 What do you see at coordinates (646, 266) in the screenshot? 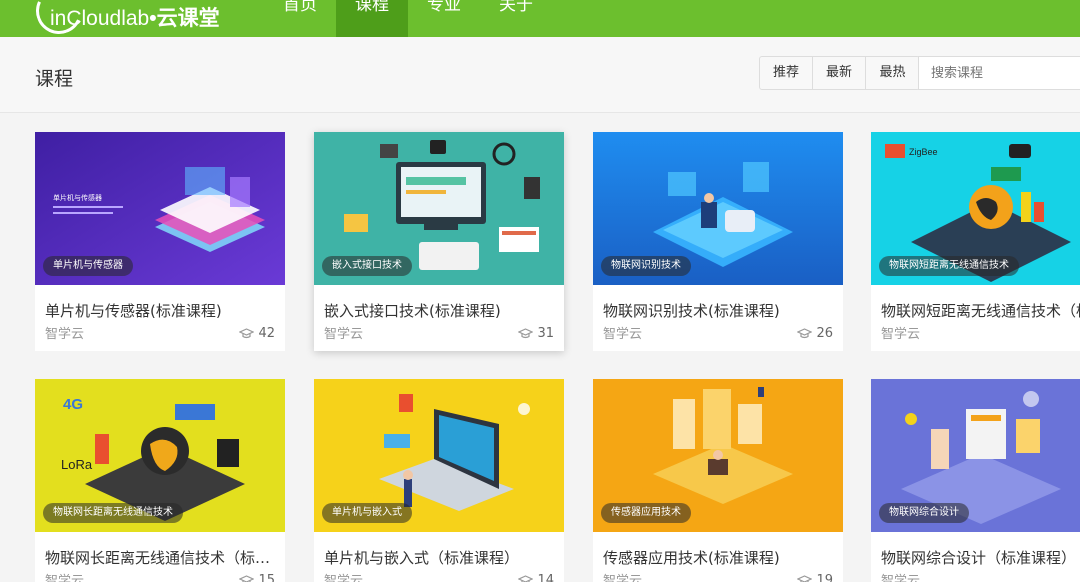
I see `course-tag: 物联网识别技术` at bounding box center [646, 266].